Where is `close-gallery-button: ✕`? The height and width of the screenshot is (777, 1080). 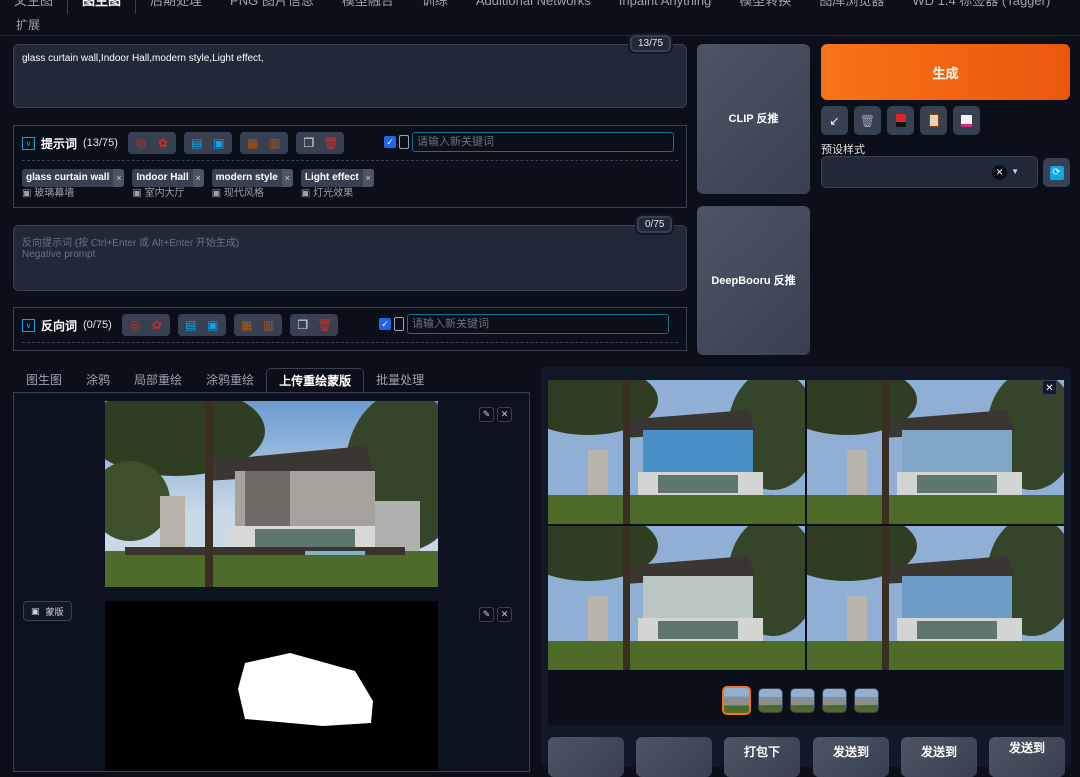
close-gallery-button: ✕ is located at coordinates (1049, 387).